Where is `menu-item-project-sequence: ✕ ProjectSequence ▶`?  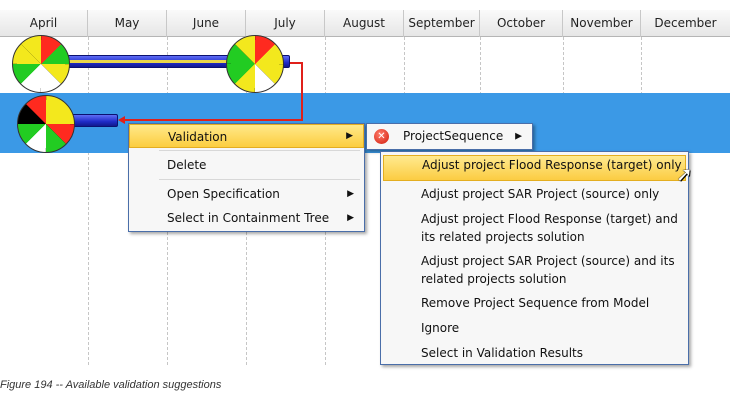
menu-item-project-sequence: ✕ ProjectSequence ▶ is located at coordinates (449, 136).